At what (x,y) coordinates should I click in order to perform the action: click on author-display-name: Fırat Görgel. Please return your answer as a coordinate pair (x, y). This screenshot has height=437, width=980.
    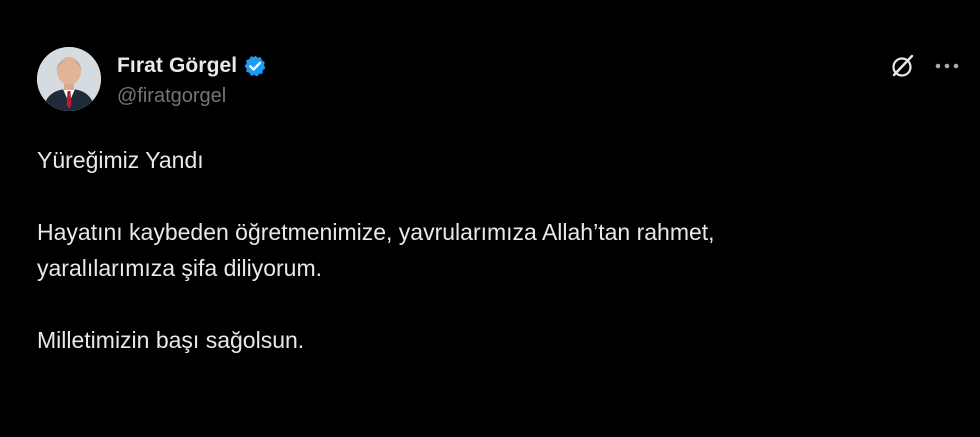
    Looking at the image, I should click on (177, 66).